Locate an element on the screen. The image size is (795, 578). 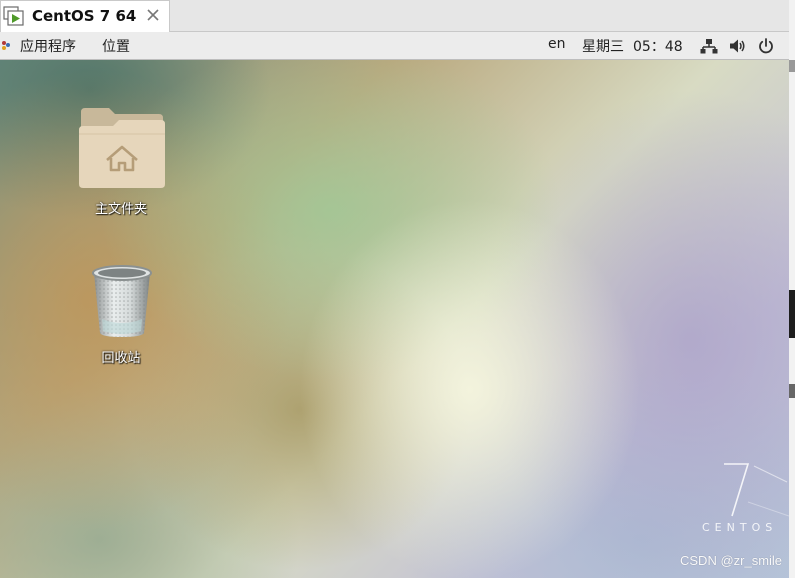
vm-tab-strip: CentOS 7 64 is located at coordinates (397, 16).